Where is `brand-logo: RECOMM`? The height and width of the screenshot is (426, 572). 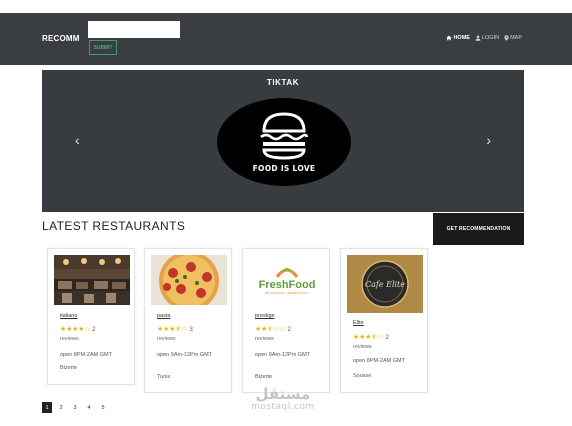
brand-logo: RECOMM is located at coordinates (61, 38).